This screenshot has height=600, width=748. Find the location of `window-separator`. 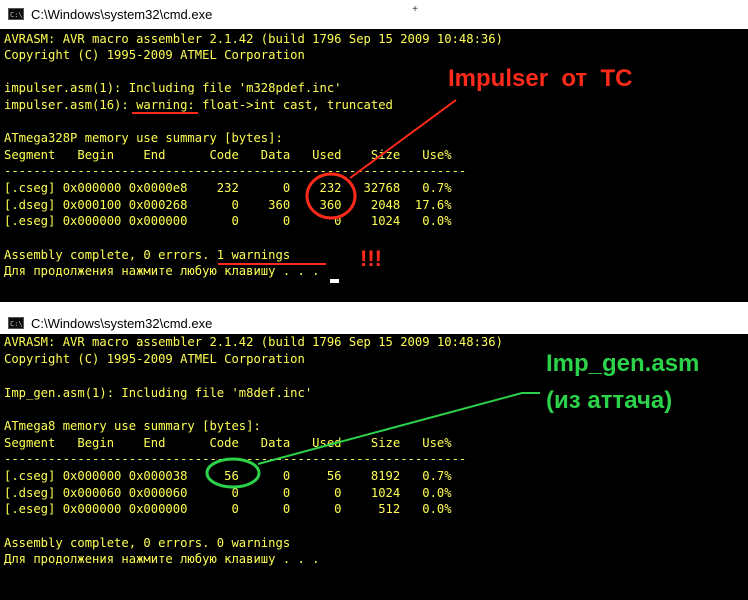

window-separator is located at coordinates (374, 305).